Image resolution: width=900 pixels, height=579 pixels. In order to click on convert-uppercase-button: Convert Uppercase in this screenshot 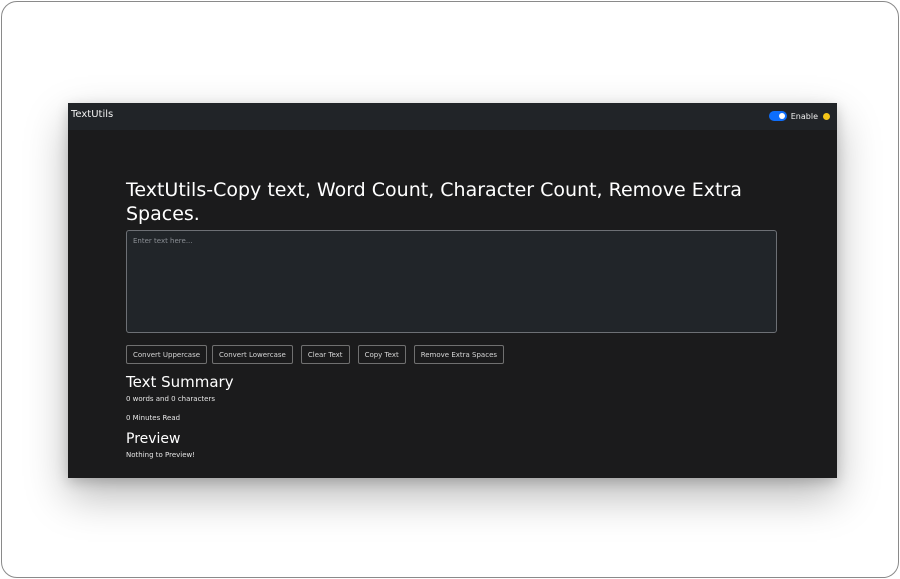, I will do `click(167, 354)`.